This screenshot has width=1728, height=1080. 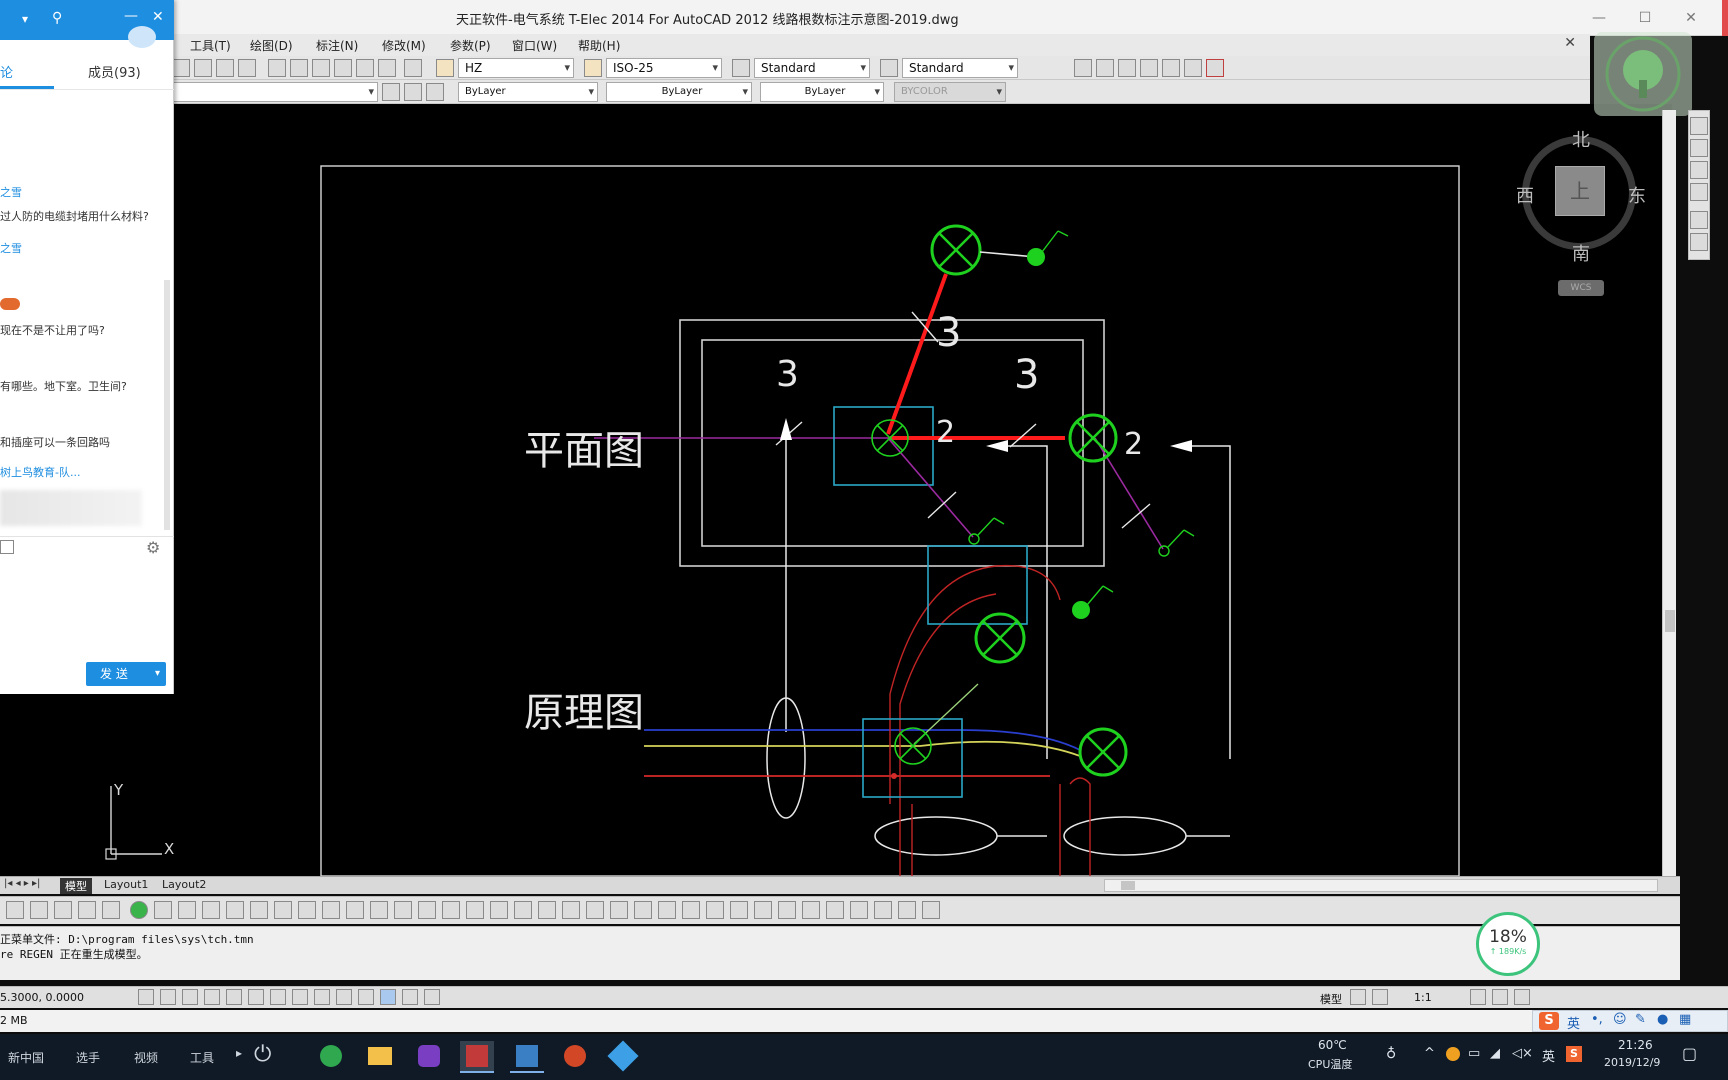 I want to click on vertical-scroll-thumb, so click(x=1670, y=621).